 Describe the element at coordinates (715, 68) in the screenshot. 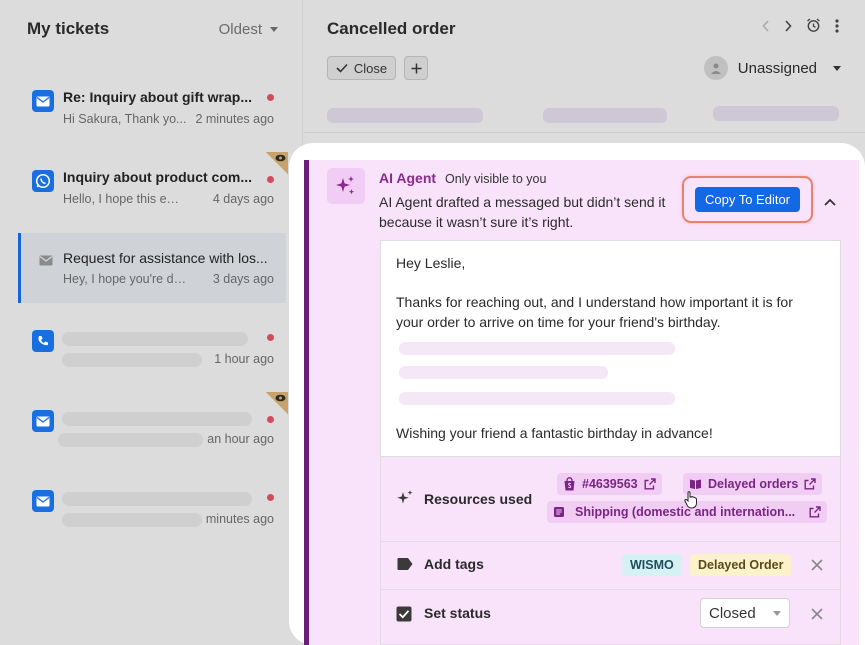

I see `avatar` at that location.